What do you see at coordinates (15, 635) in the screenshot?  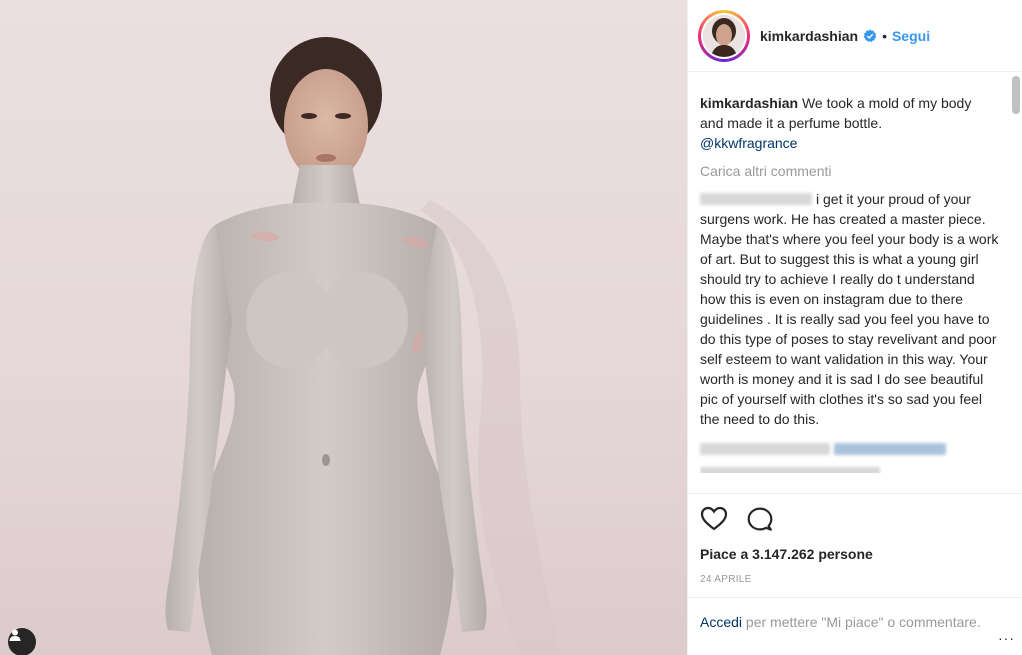 I see `user-tag-icon` at bounding box center [15, 635].